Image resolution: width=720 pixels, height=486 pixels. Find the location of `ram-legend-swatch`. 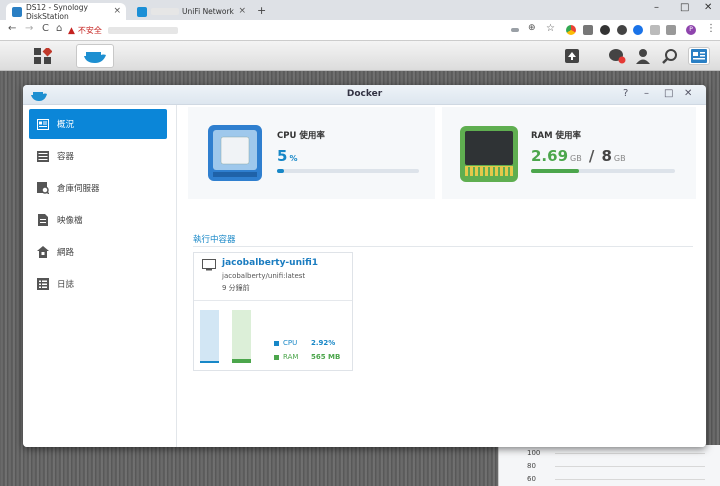

ram-legend-swatch is located at coordinates (276, 357).